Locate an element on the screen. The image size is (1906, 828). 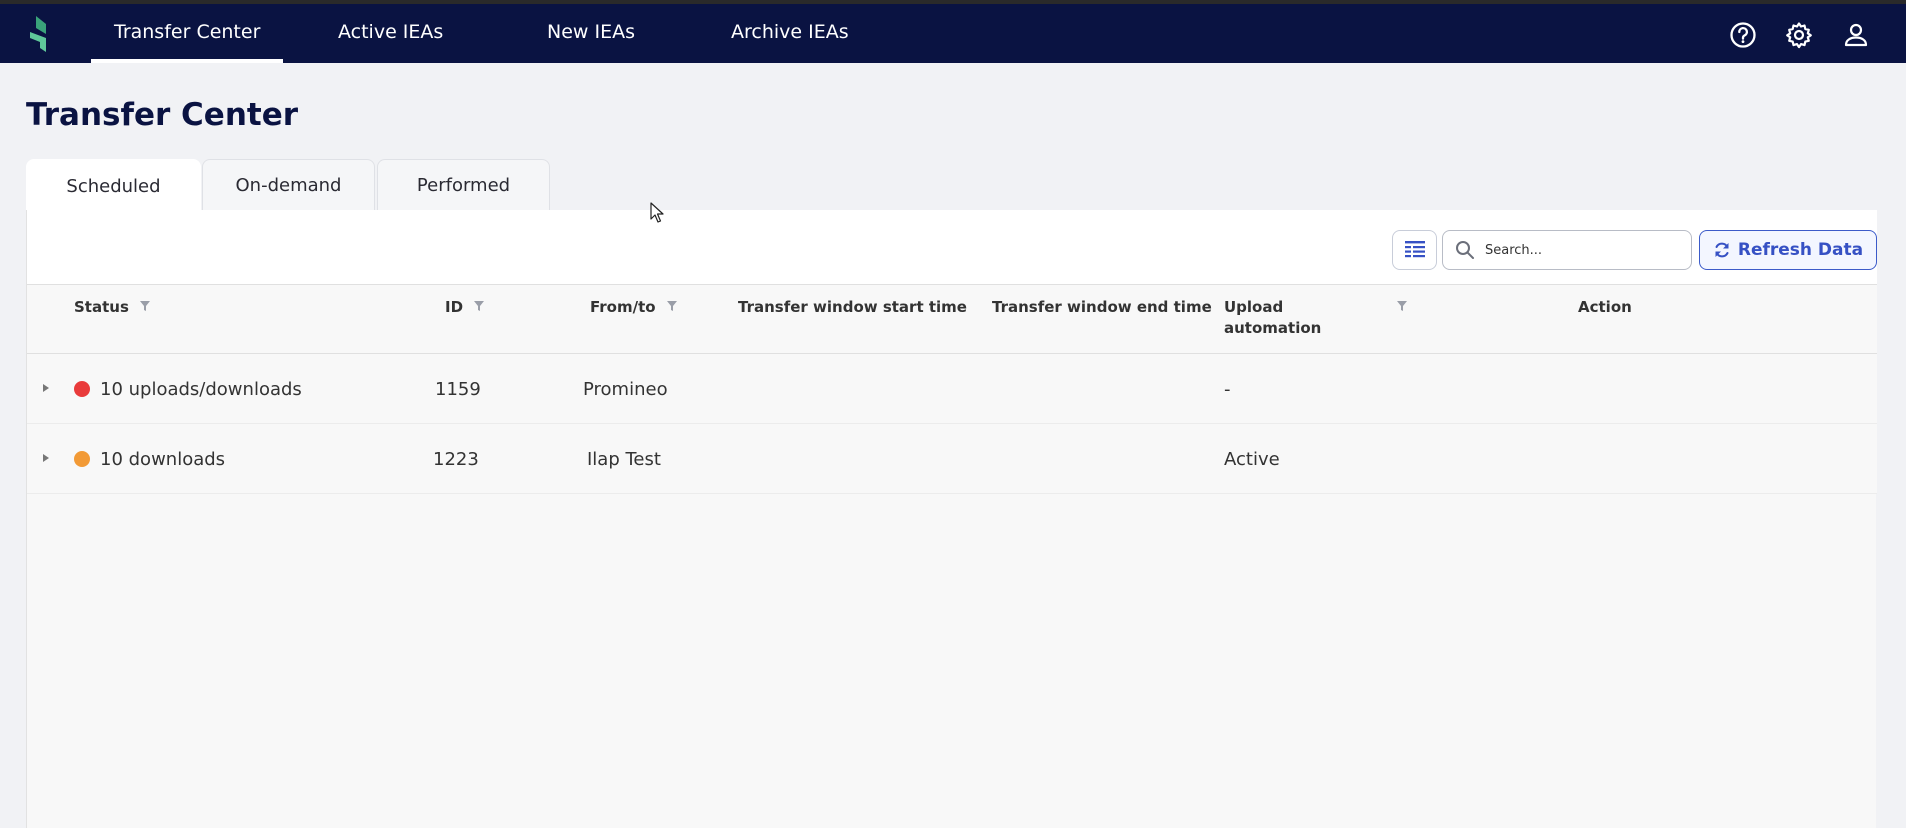
column-label: Transfer window start time is located at coordinates (852, 307).